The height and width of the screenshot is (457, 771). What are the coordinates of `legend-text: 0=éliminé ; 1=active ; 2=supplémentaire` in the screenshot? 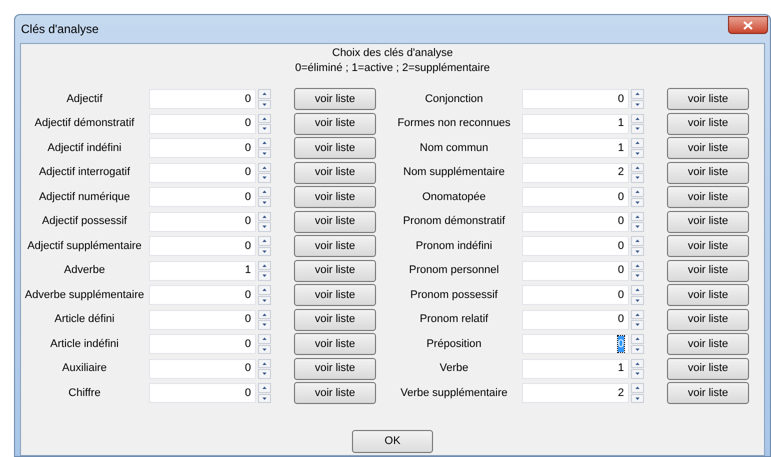 It's located at (392, 68).